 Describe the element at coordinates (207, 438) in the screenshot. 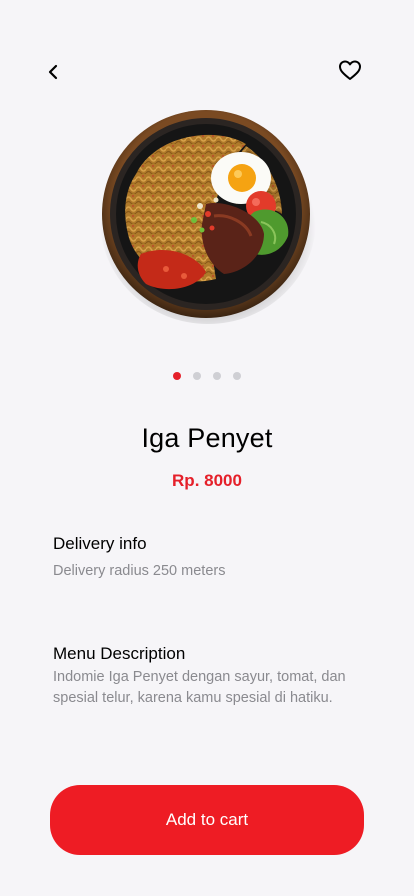

I see `product-name: Iga Penyet` at that location.